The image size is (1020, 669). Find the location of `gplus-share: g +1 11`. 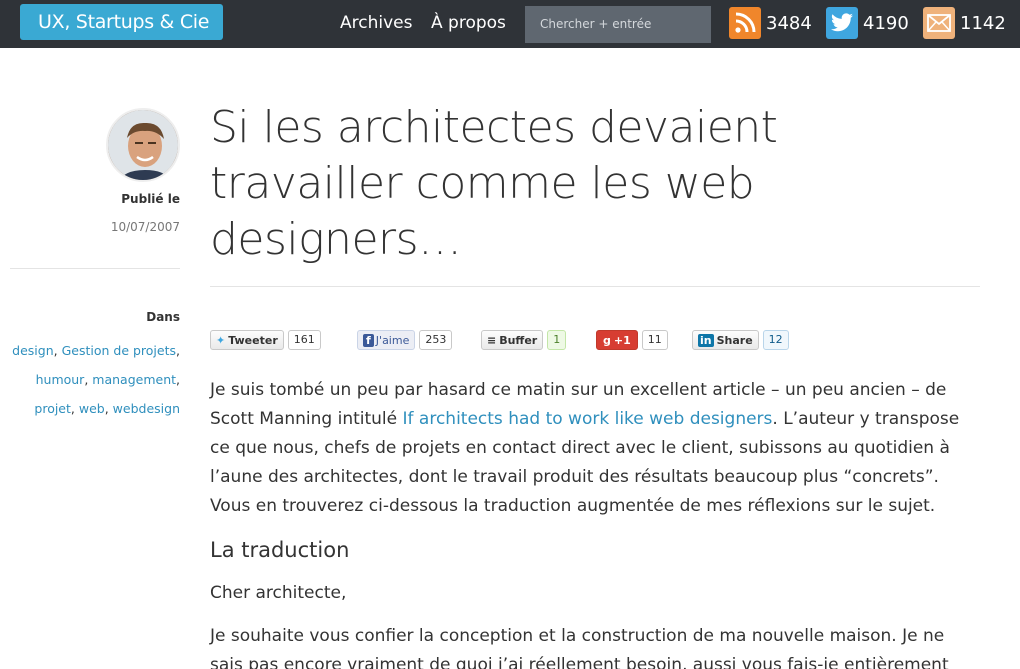

gplus-share: g +1 11 is located at coordinates (632, 340).